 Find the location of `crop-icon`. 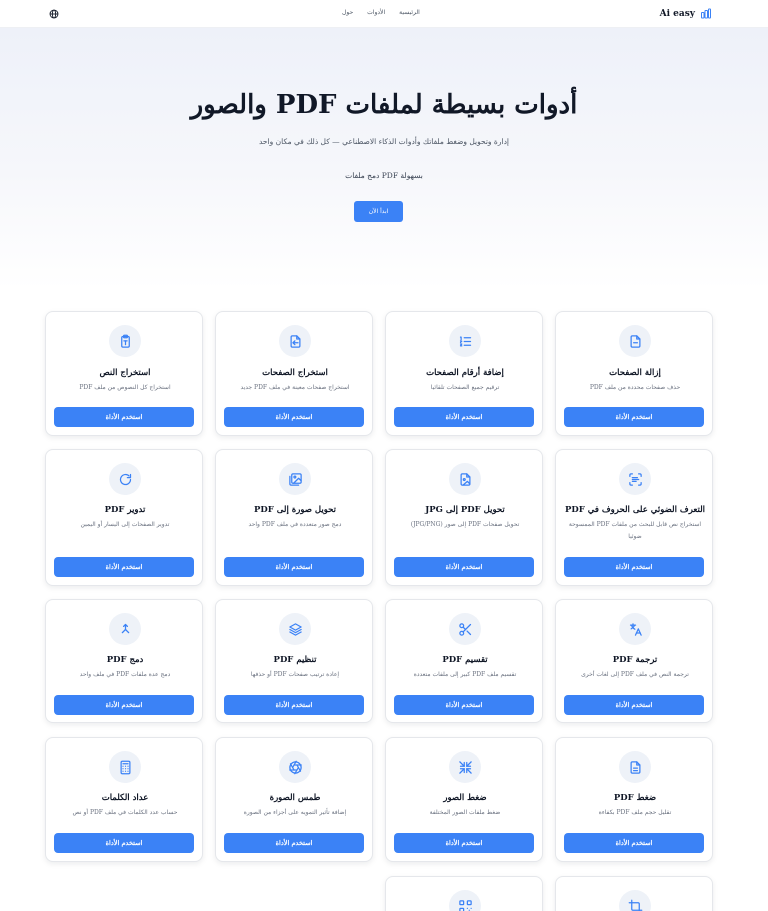

crop-icon is located at coordinates (635, 905).